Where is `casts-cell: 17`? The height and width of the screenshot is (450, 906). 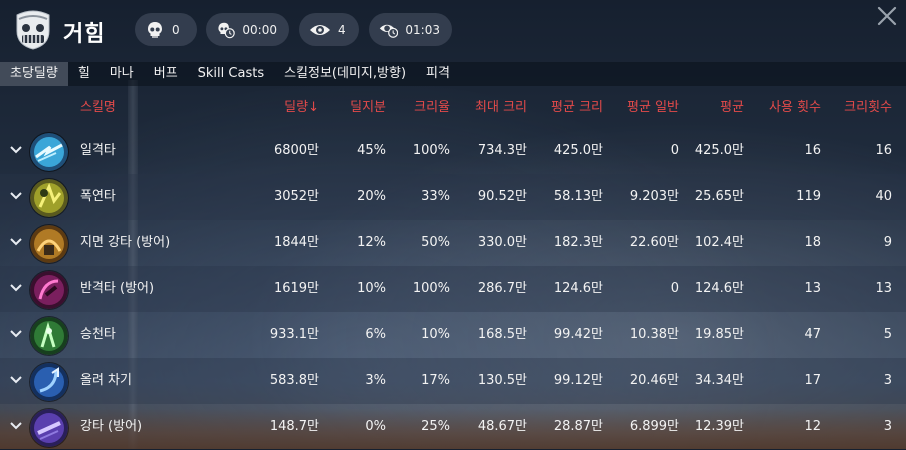
casts-cell: 17 is located at coordinates (812, 380).